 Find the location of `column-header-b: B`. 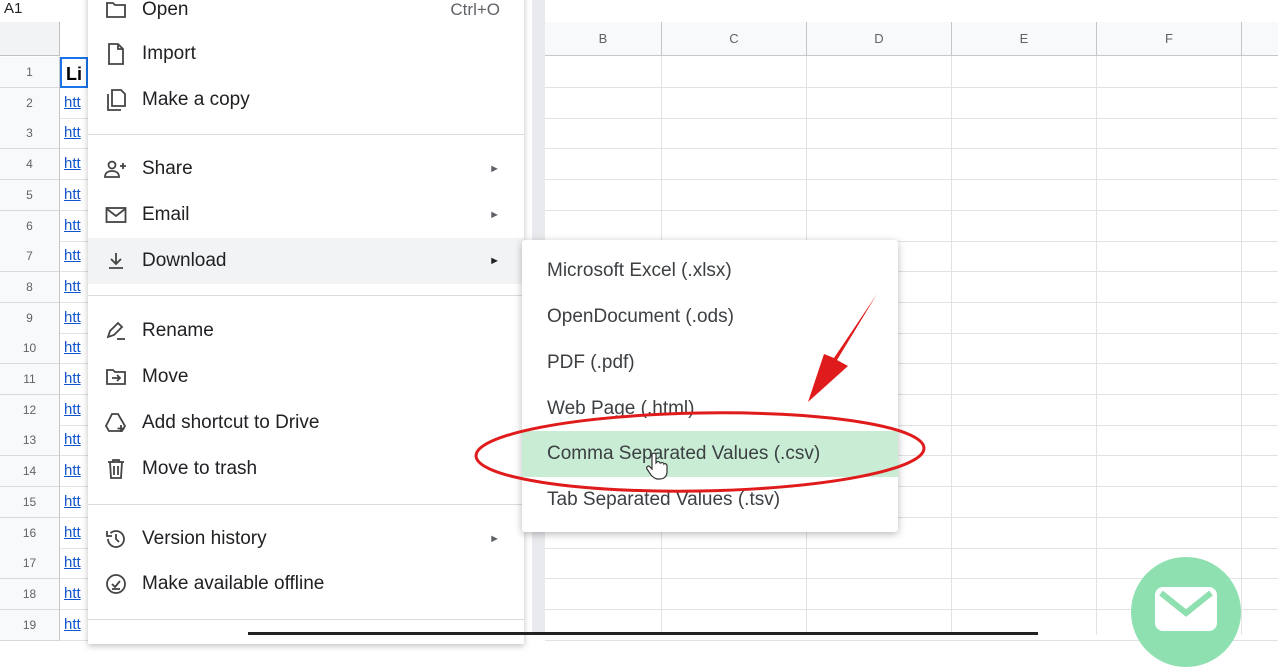

column-header-b: B is located at coordinates (603, 39).